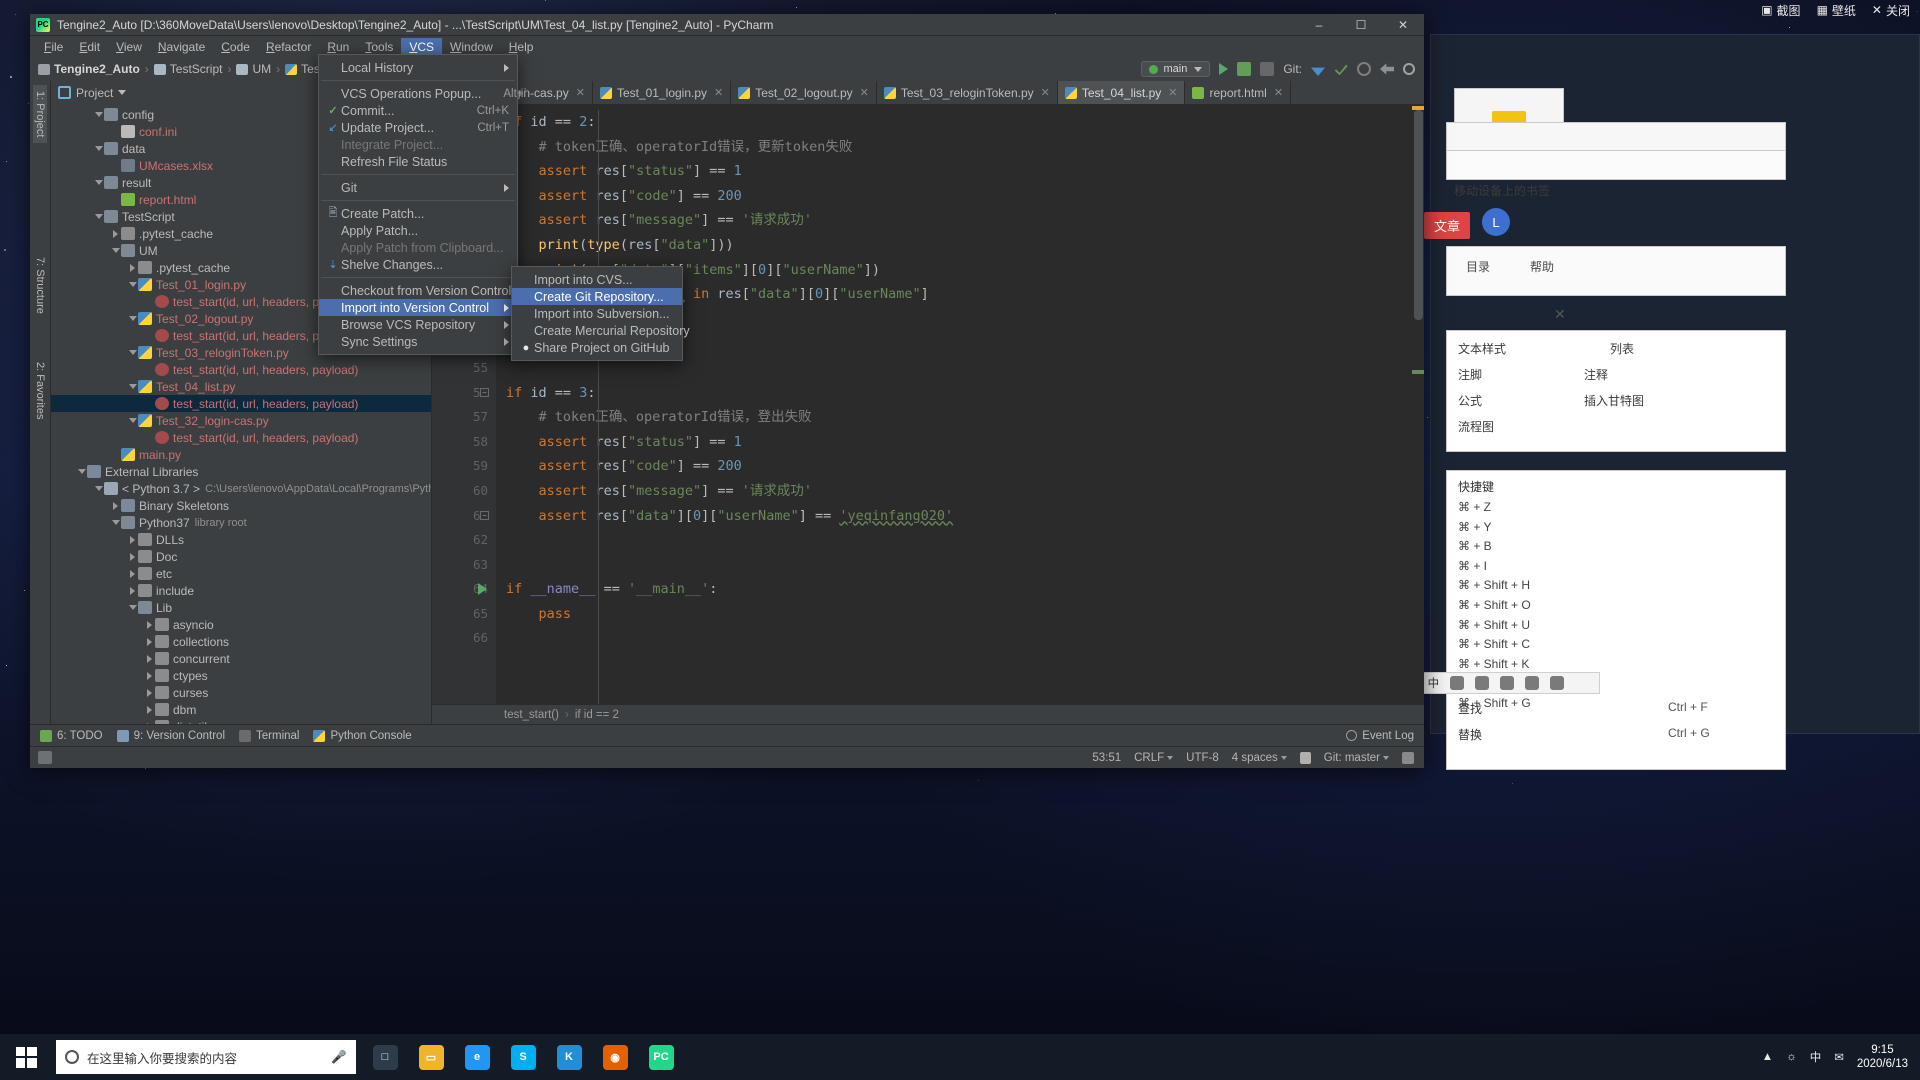 The image size is (1920, 1080). Describe the element at coordinates (1470, 708) in the screenshot. I see `find-label: 查找` at that location.